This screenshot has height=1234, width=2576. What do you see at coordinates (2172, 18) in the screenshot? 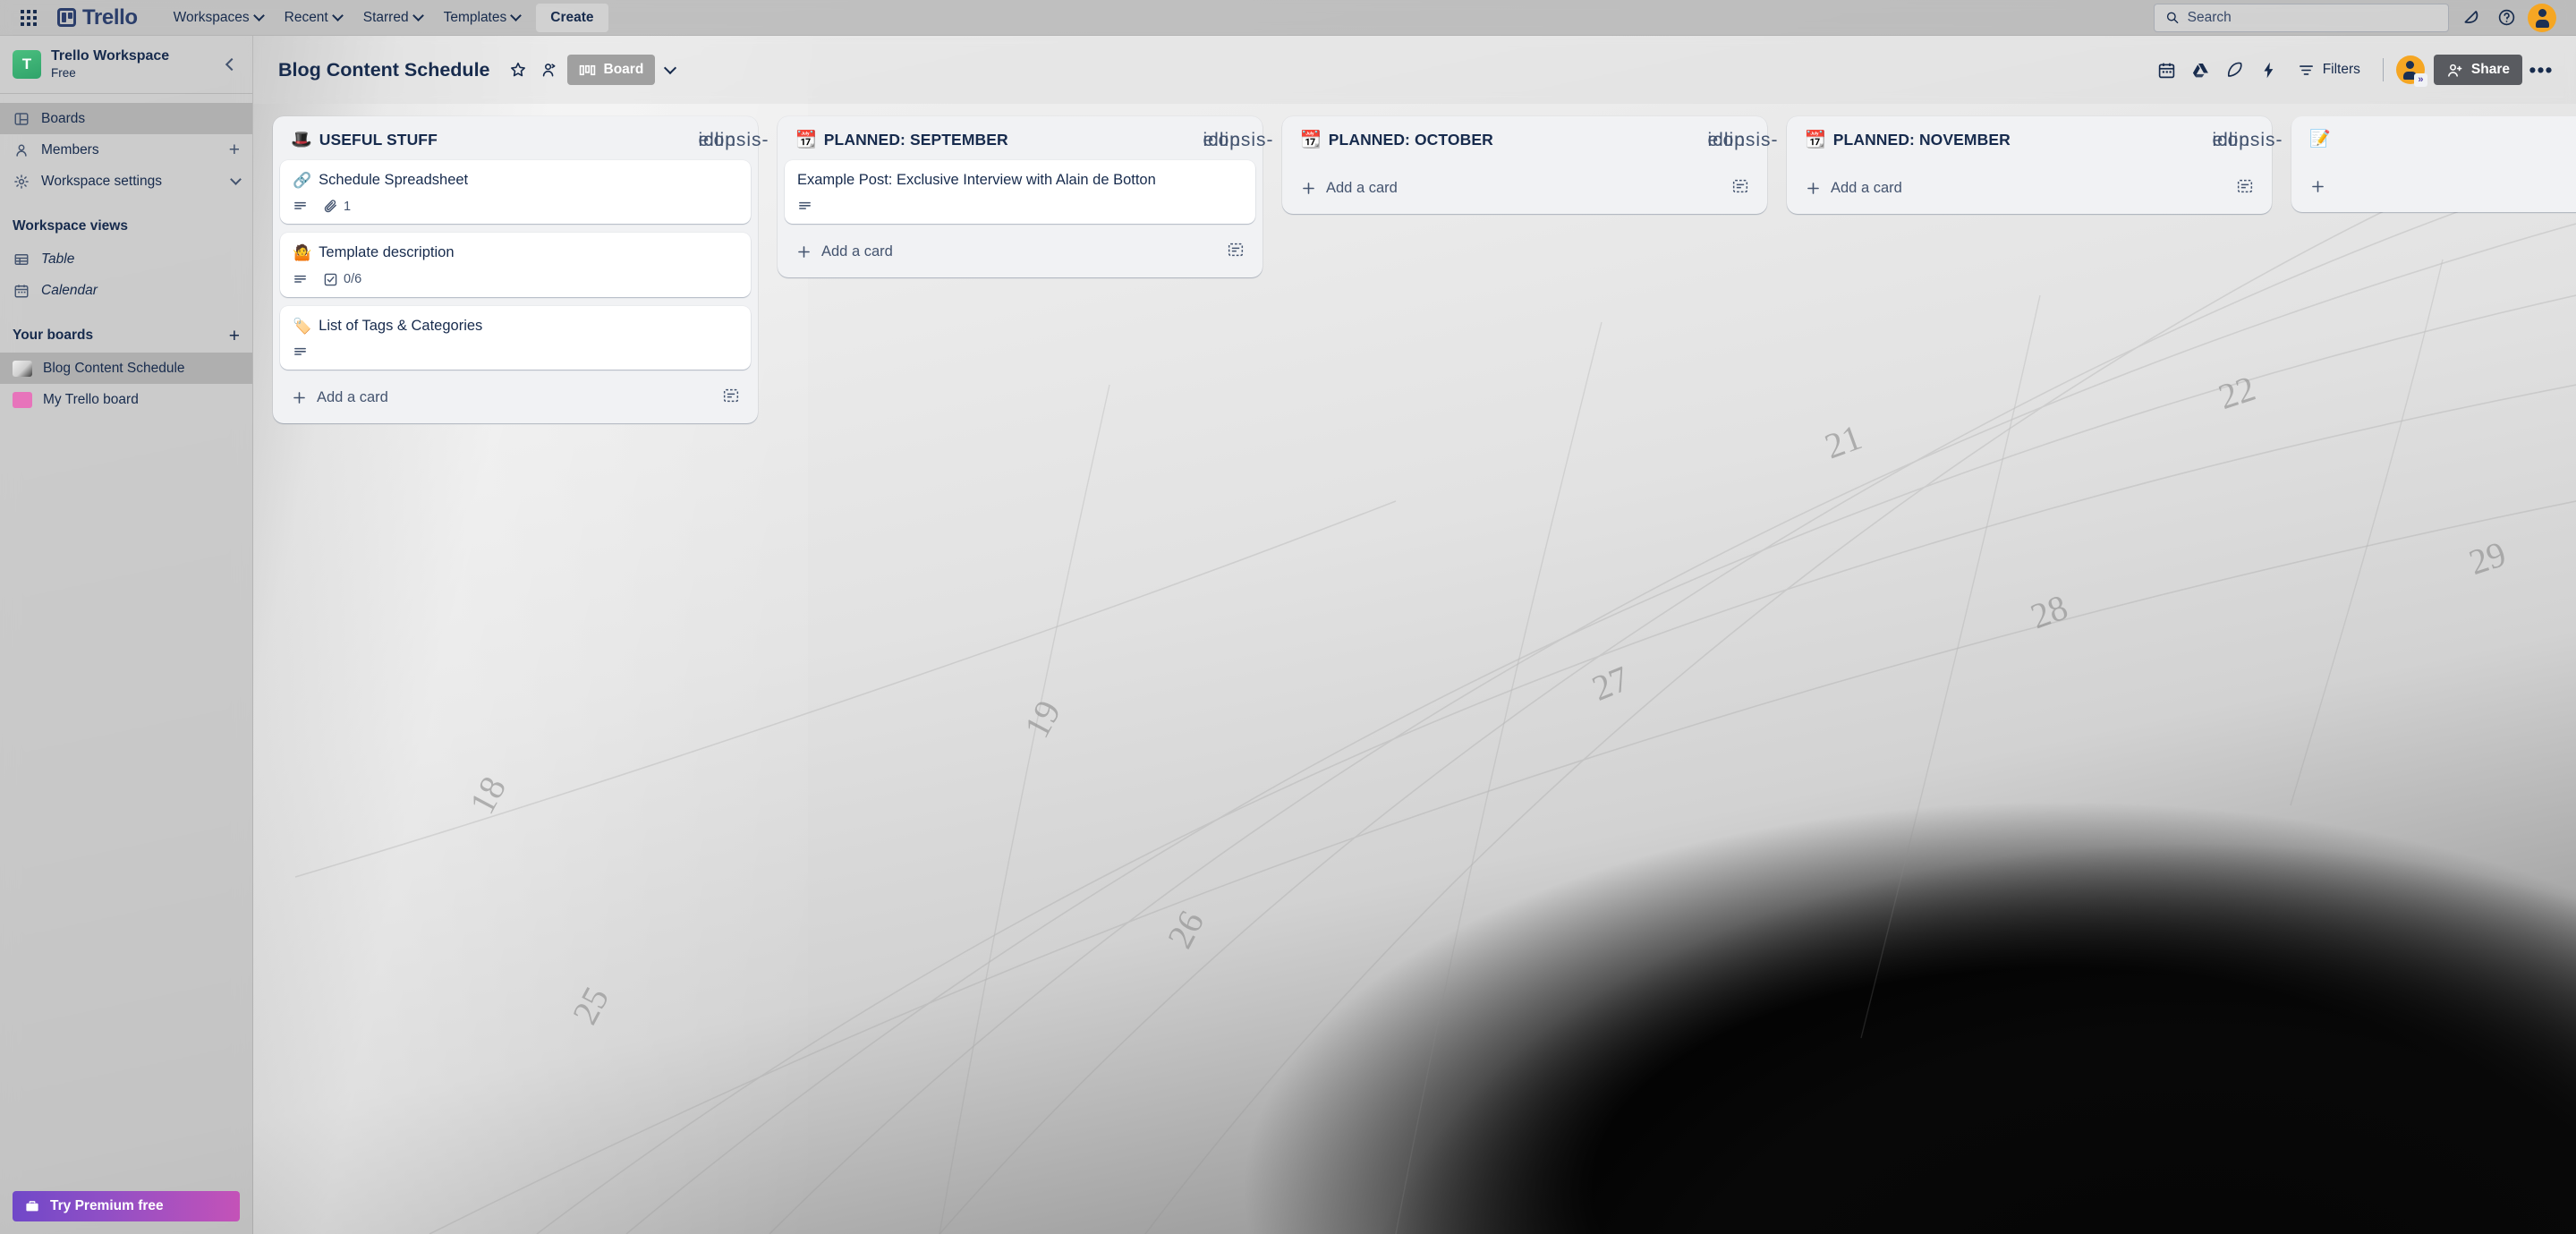
I see `search-icon` at bounding box center [2172, 18].